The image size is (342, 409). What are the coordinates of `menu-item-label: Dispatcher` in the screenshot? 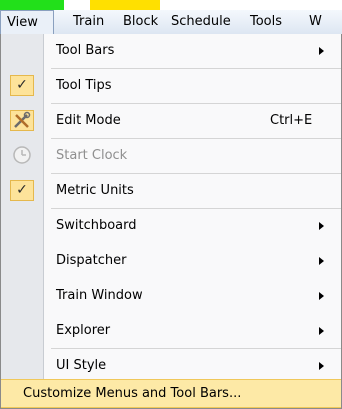 It's located at (91, 260).